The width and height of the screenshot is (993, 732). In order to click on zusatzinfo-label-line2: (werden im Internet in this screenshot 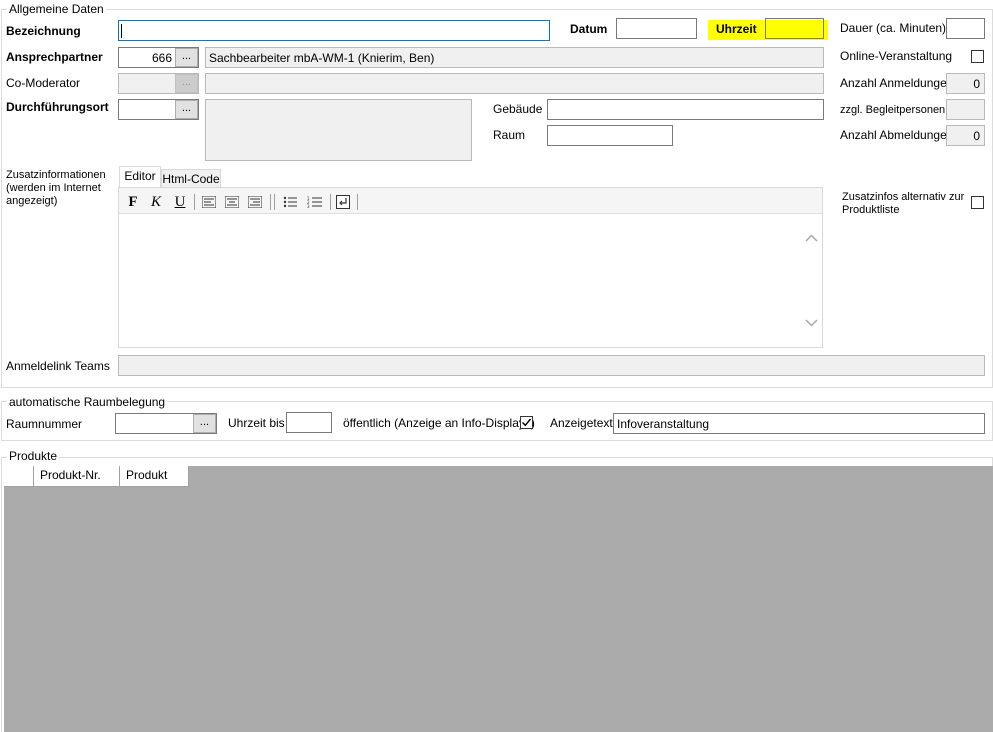, I will do `click(53, 188)`.